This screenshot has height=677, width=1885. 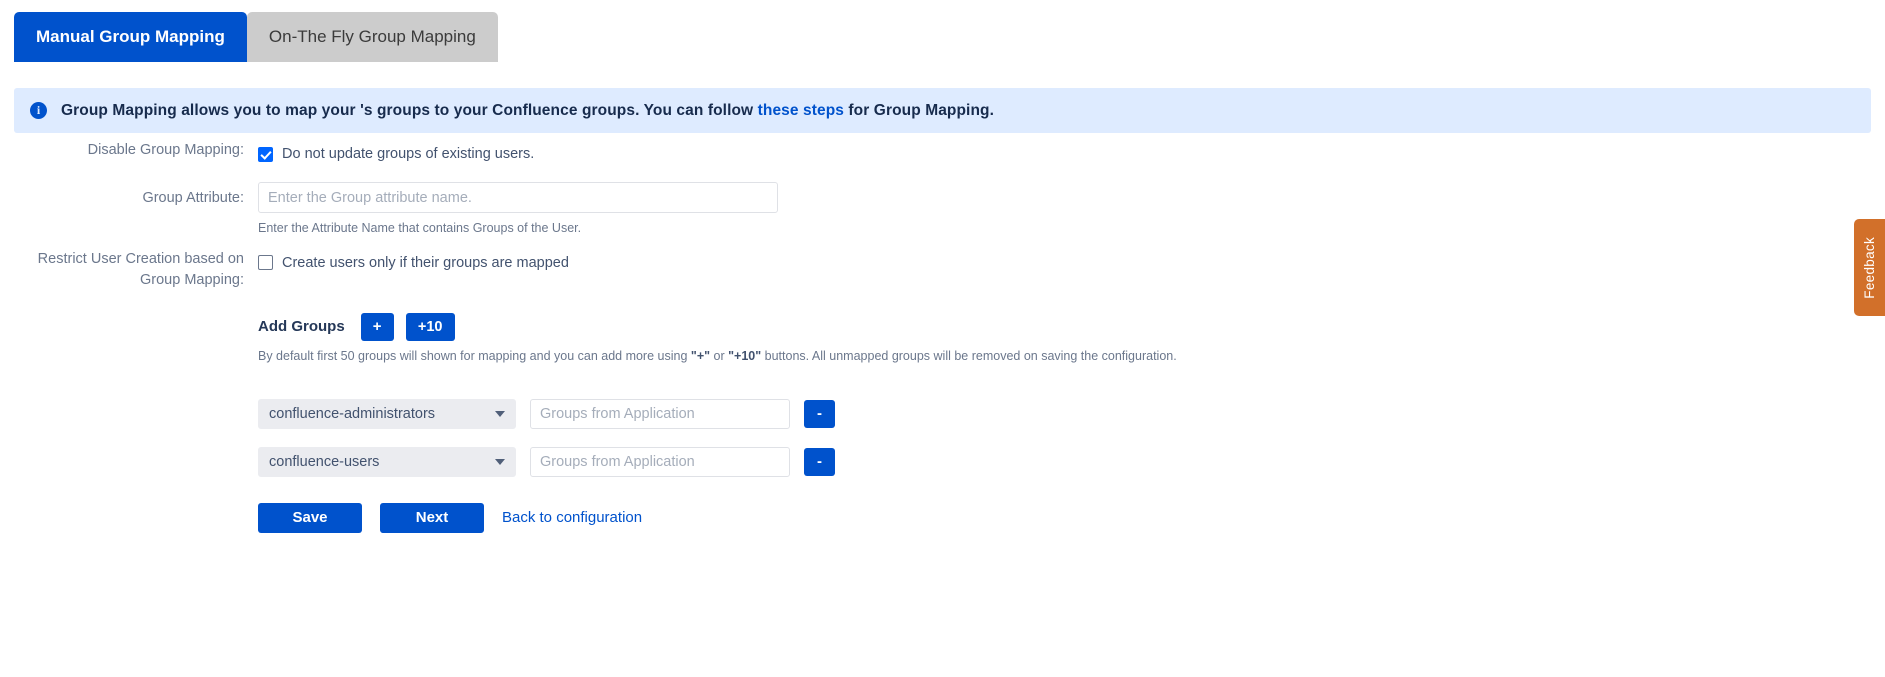 I want to click on tab-on-the-fly-group-mapping-label: On-The Fly Group Mapping, so click(x=372, y=36).